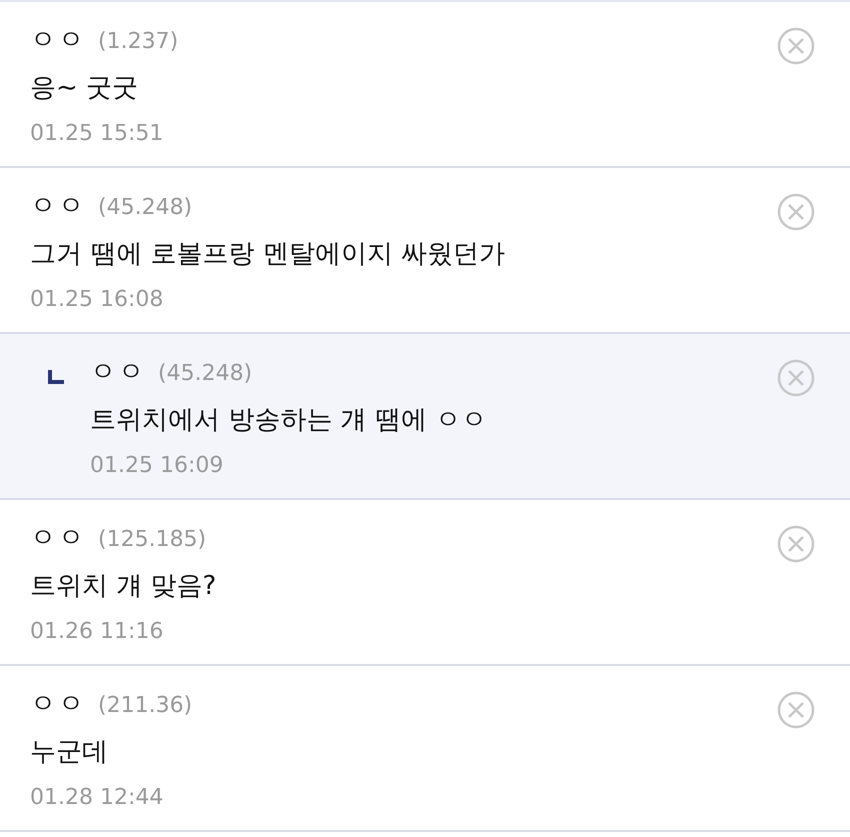 This screenshot has width=850, height=837. What do you see at coordinates (124, 586) in the screenshot?
I see `comment-text: 트위치 걔 맞음?` at bounding box center [124, 586].